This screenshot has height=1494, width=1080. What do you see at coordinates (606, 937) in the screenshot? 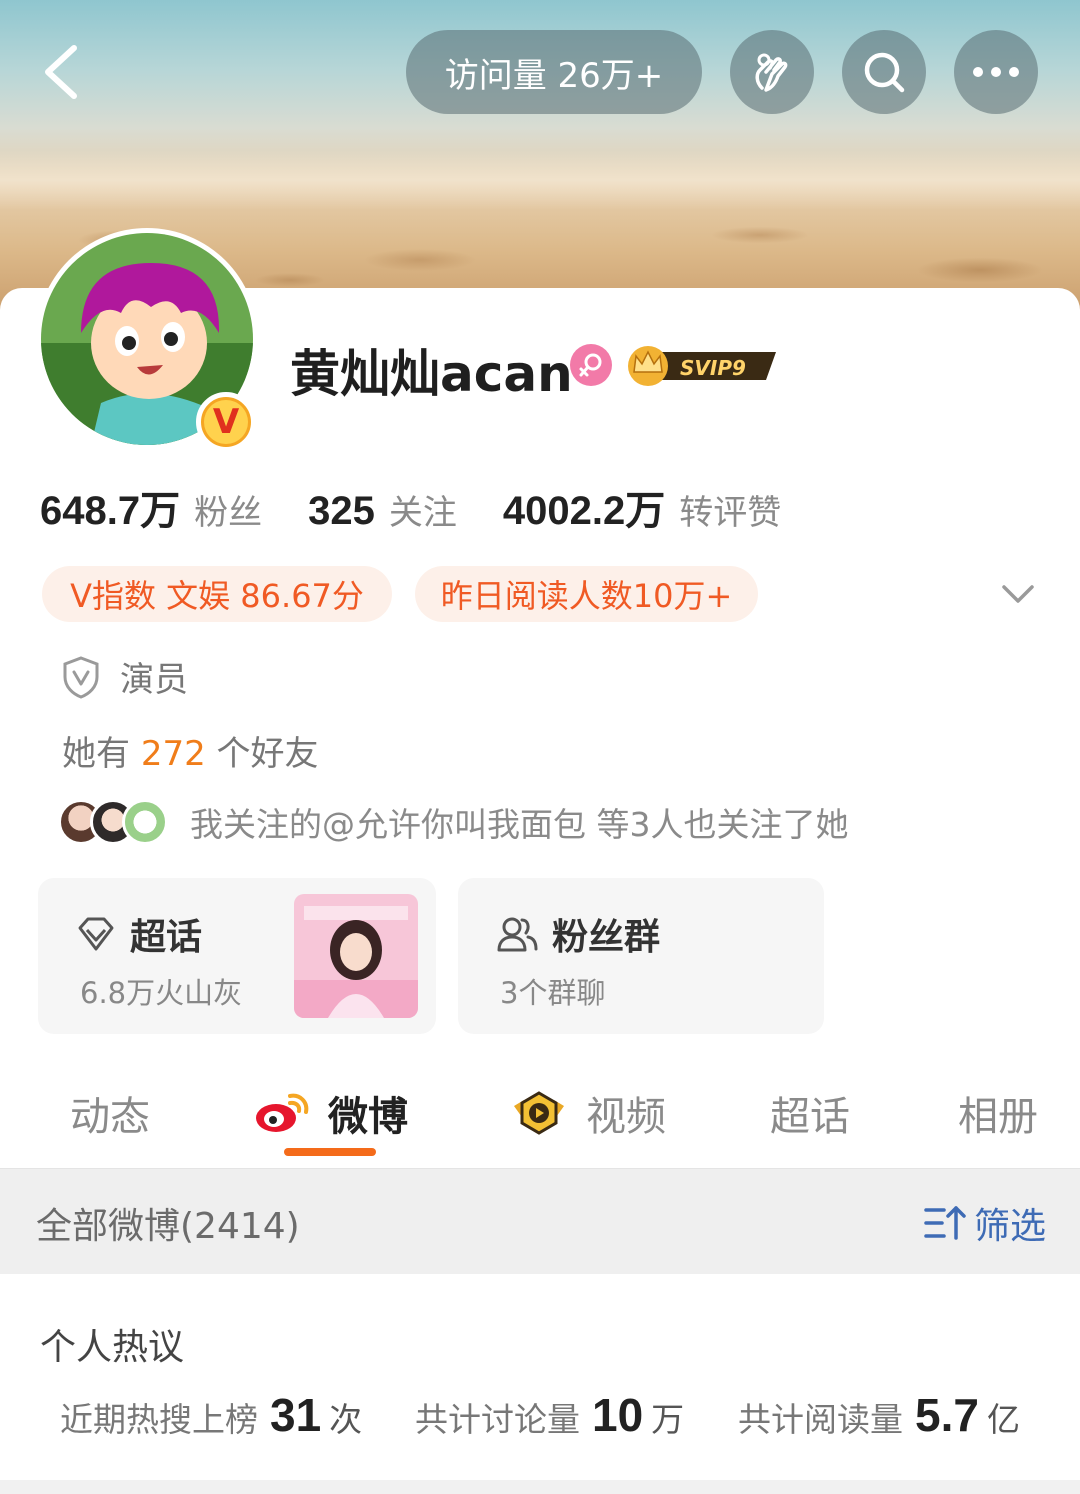
I see `fan-group-title: 粉丝群` at bounding box center [606, 937].